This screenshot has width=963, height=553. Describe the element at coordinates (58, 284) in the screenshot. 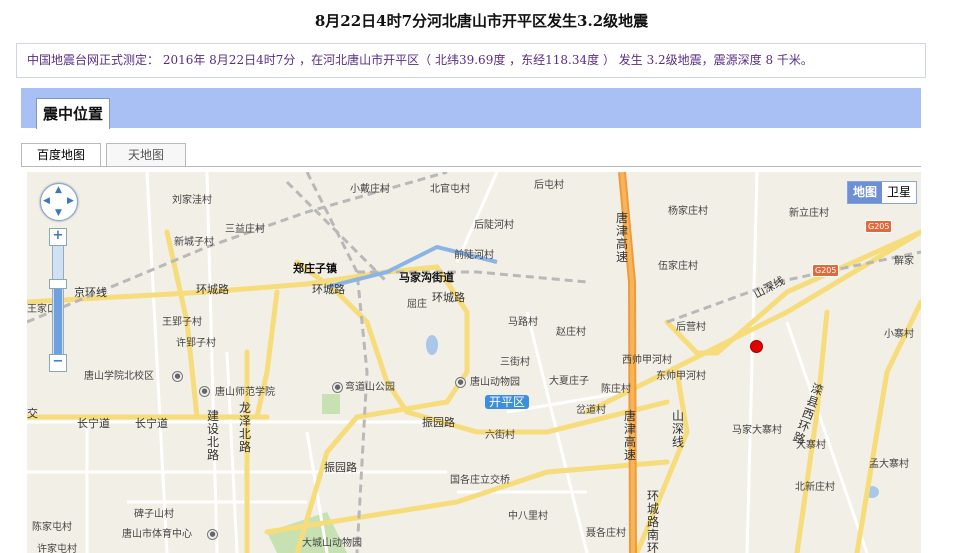

I see `zoom-handle` at that location.